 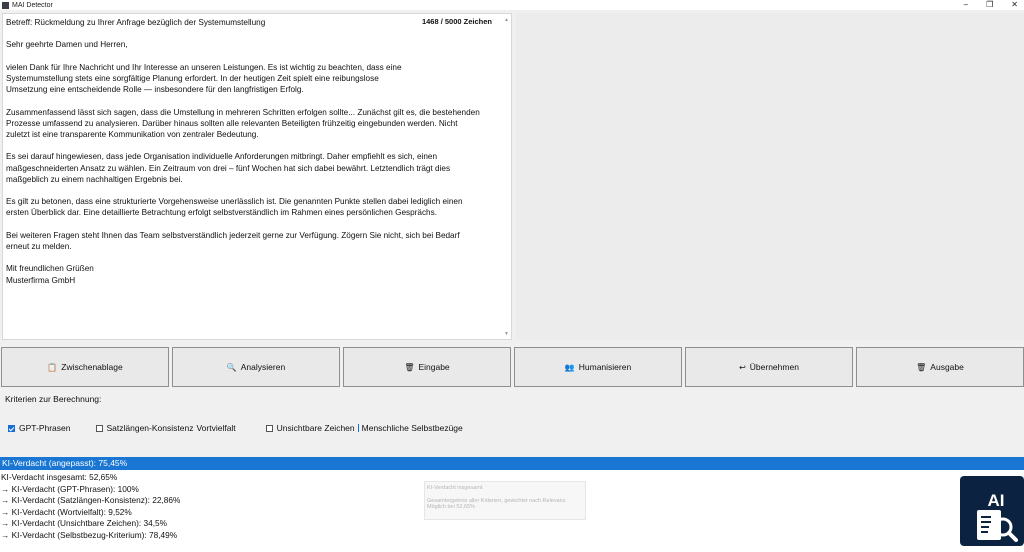 What do you see at coordinates (269, 428) in the screenshot?
I see `invisible-chars-checkbox` at bounding box center [269, 428].